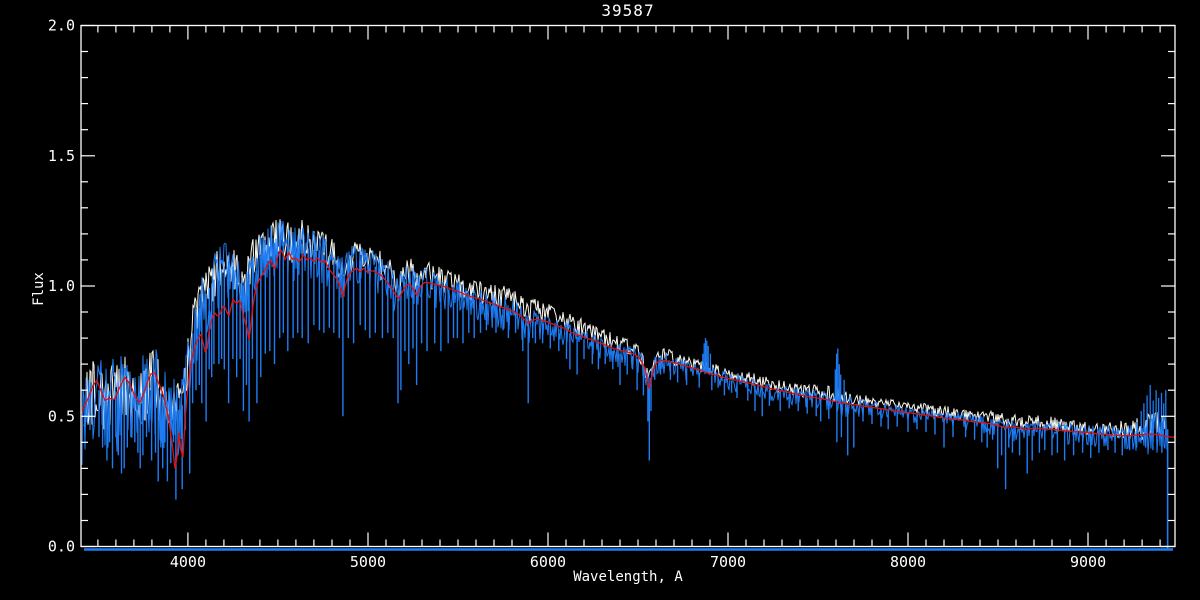 The image size is (1200, 600). Describe the element at coordinates (61, 286) in the screenshot. I see `y-tick-label: 1.0` at that location.